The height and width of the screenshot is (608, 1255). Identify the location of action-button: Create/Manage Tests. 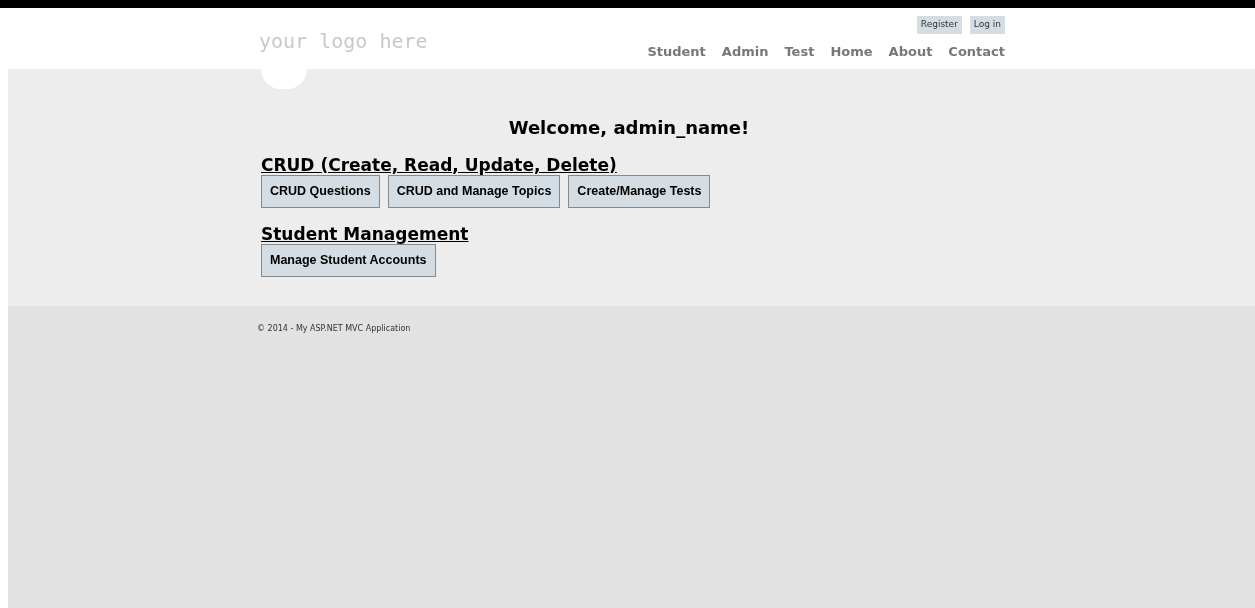
(639, 191).